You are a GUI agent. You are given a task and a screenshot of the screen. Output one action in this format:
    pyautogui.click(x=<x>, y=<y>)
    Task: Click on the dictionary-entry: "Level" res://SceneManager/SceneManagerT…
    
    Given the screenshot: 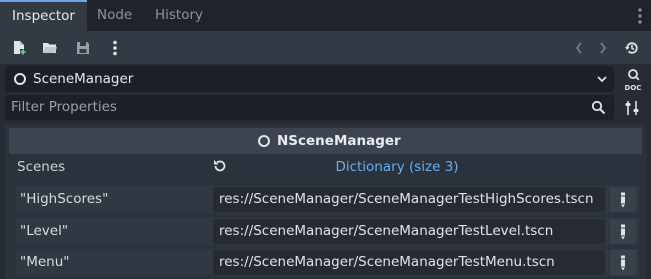 What is the action you would take?
    pyautogui.click(x=327, y=231)
    